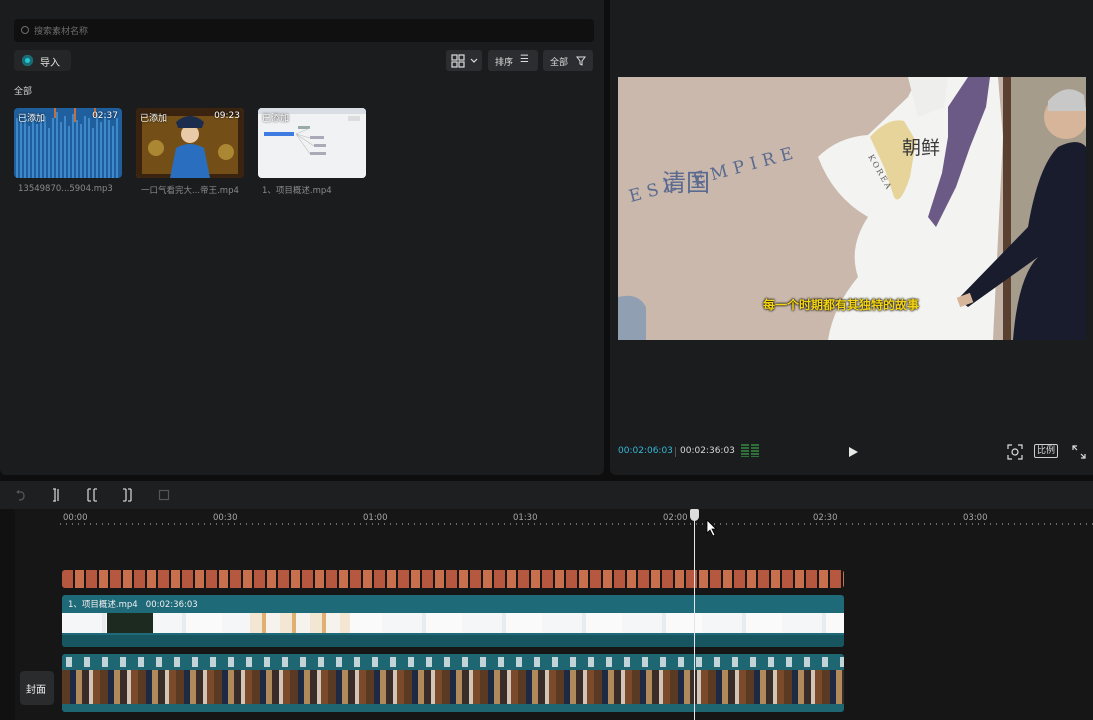 Image resolution: width=1093 pixels, height=720 pixels. Describe the element at coordinates (453, 641) in the screenshot. I see `clip-audio-wave` at that location.